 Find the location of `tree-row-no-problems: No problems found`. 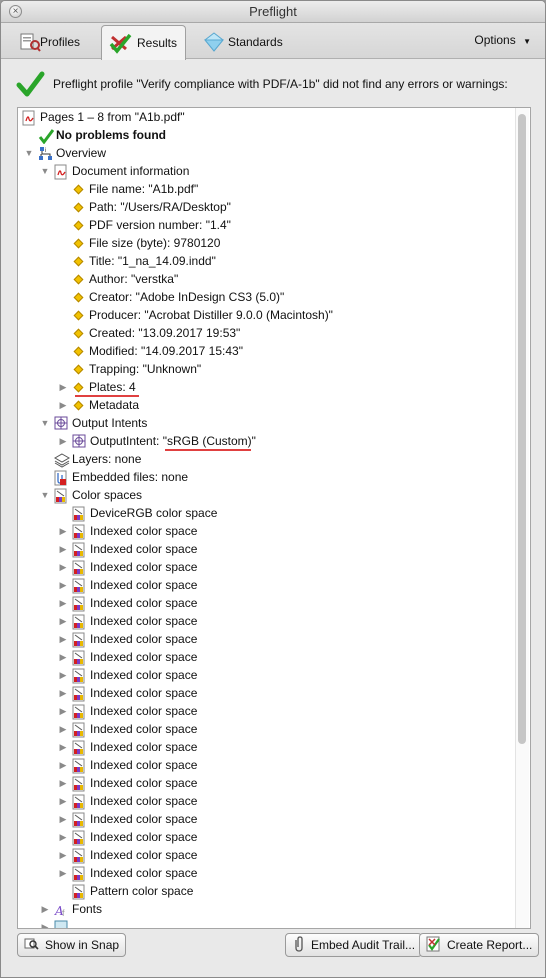

tree-row-no-problems: No problems found is located at coordinates (102, 135).